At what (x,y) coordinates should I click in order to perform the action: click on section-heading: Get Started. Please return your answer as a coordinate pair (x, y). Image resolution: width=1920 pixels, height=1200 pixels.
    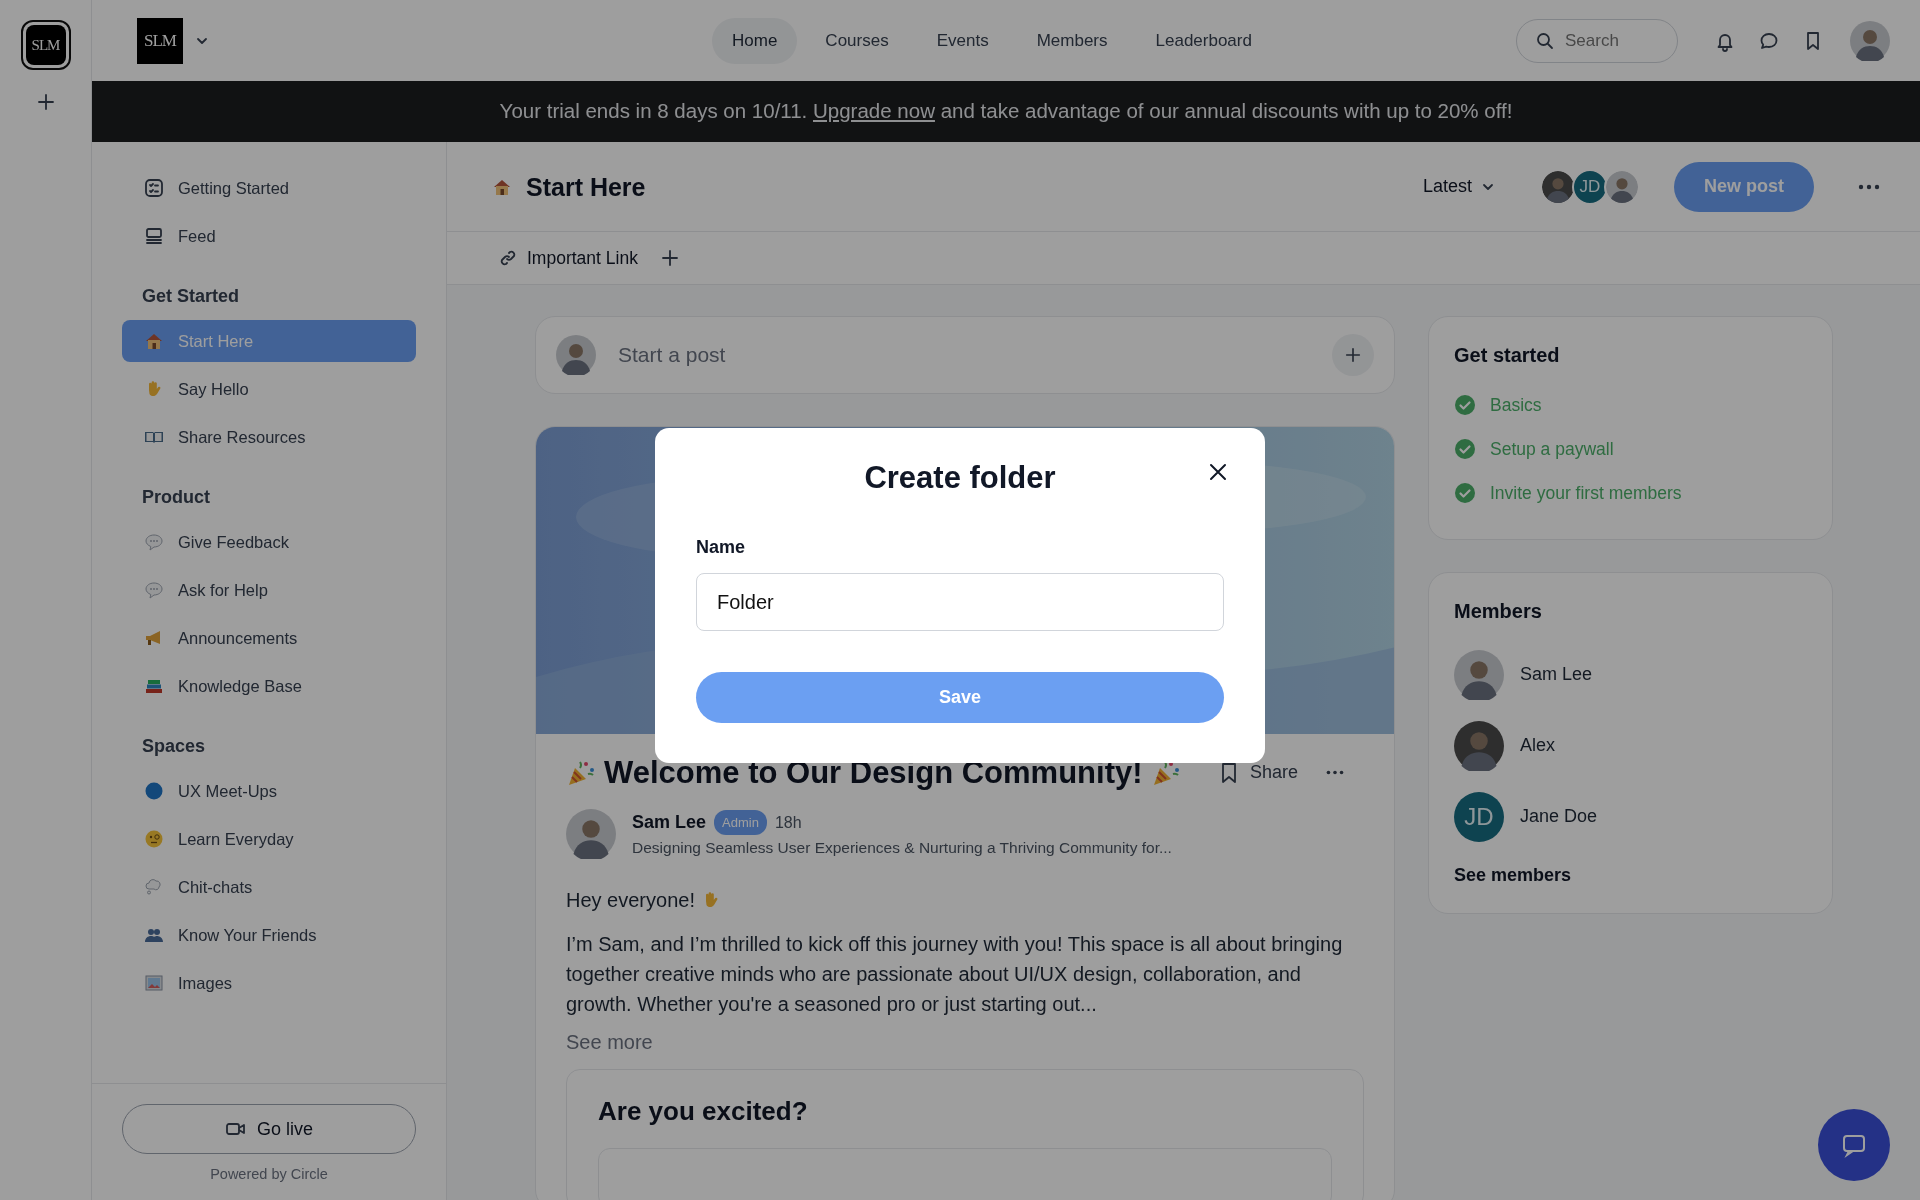
    Looking at the image, I should click on (191, 296).